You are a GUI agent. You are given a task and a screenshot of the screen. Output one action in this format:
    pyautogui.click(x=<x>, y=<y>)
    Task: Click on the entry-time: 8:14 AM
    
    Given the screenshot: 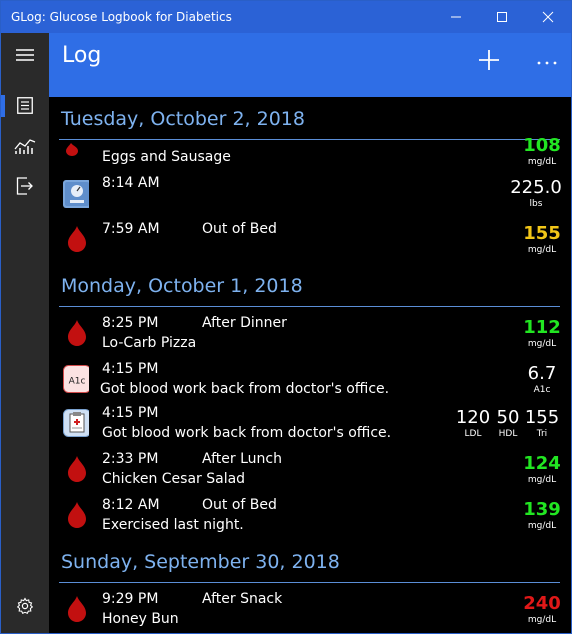 What is the action you would take?
    pyautogui.click(x=131, y=183)
    